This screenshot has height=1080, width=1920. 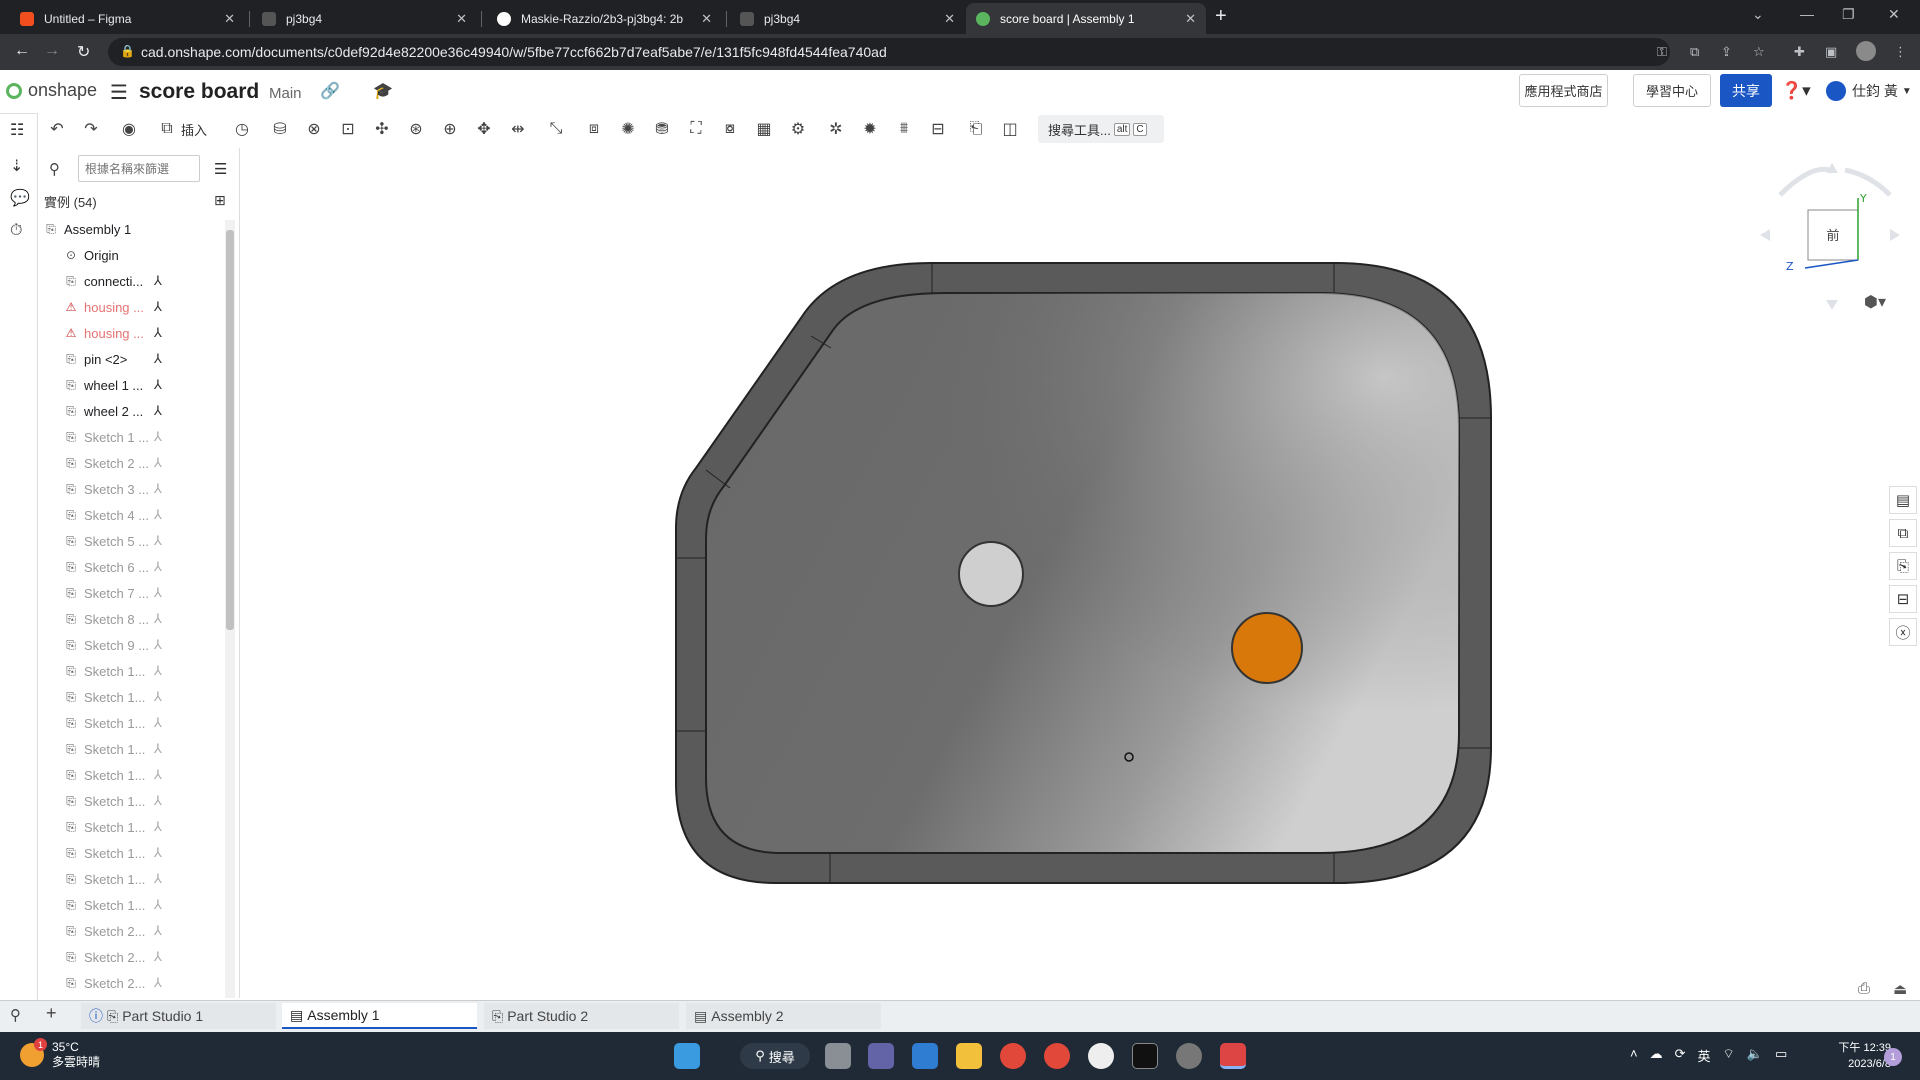 What do you see at coordinates (1869, 91) in the screenshot?
I see `user-menu: 仕鈞 黃 ▼` at bounding box center [1869, 91].